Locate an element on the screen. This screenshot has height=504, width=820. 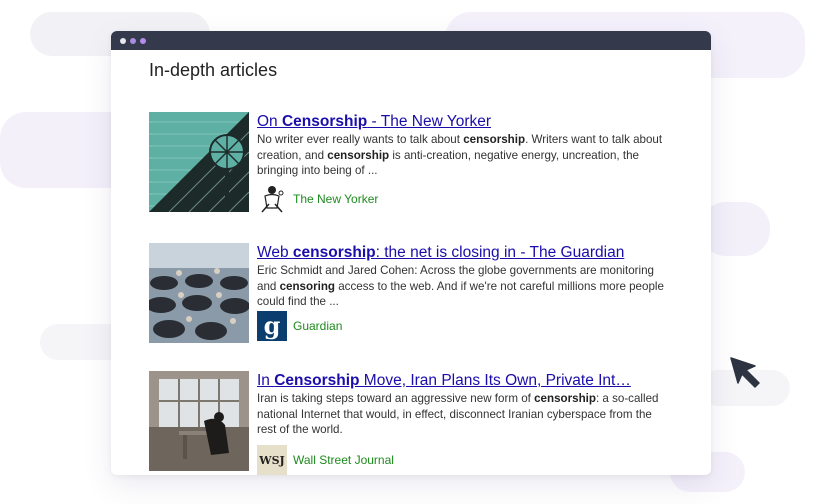
source-name: Guardian is located at coordinates (318, 326).